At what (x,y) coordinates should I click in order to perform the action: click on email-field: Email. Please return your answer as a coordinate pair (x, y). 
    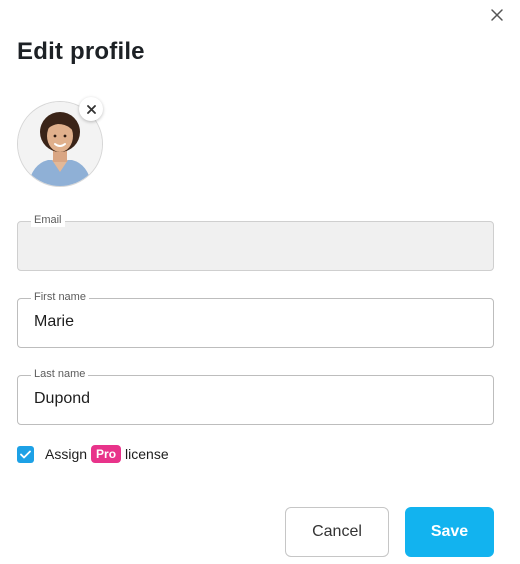
    Looking at the image, I should click on (255, 242).